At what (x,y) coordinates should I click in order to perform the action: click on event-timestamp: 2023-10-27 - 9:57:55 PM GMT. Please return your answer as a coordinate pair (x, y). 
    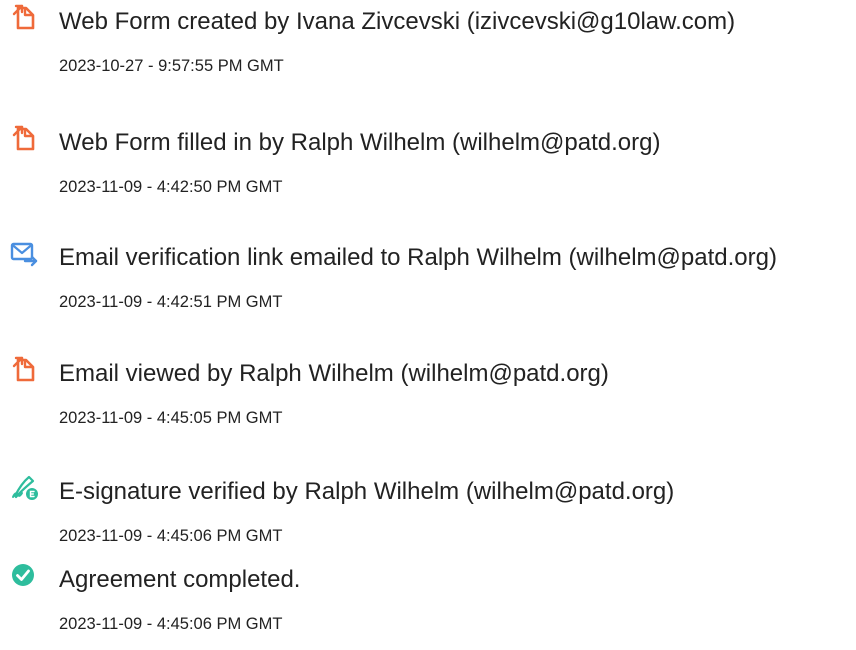
    Looking at the image, I should click on (171, 66).